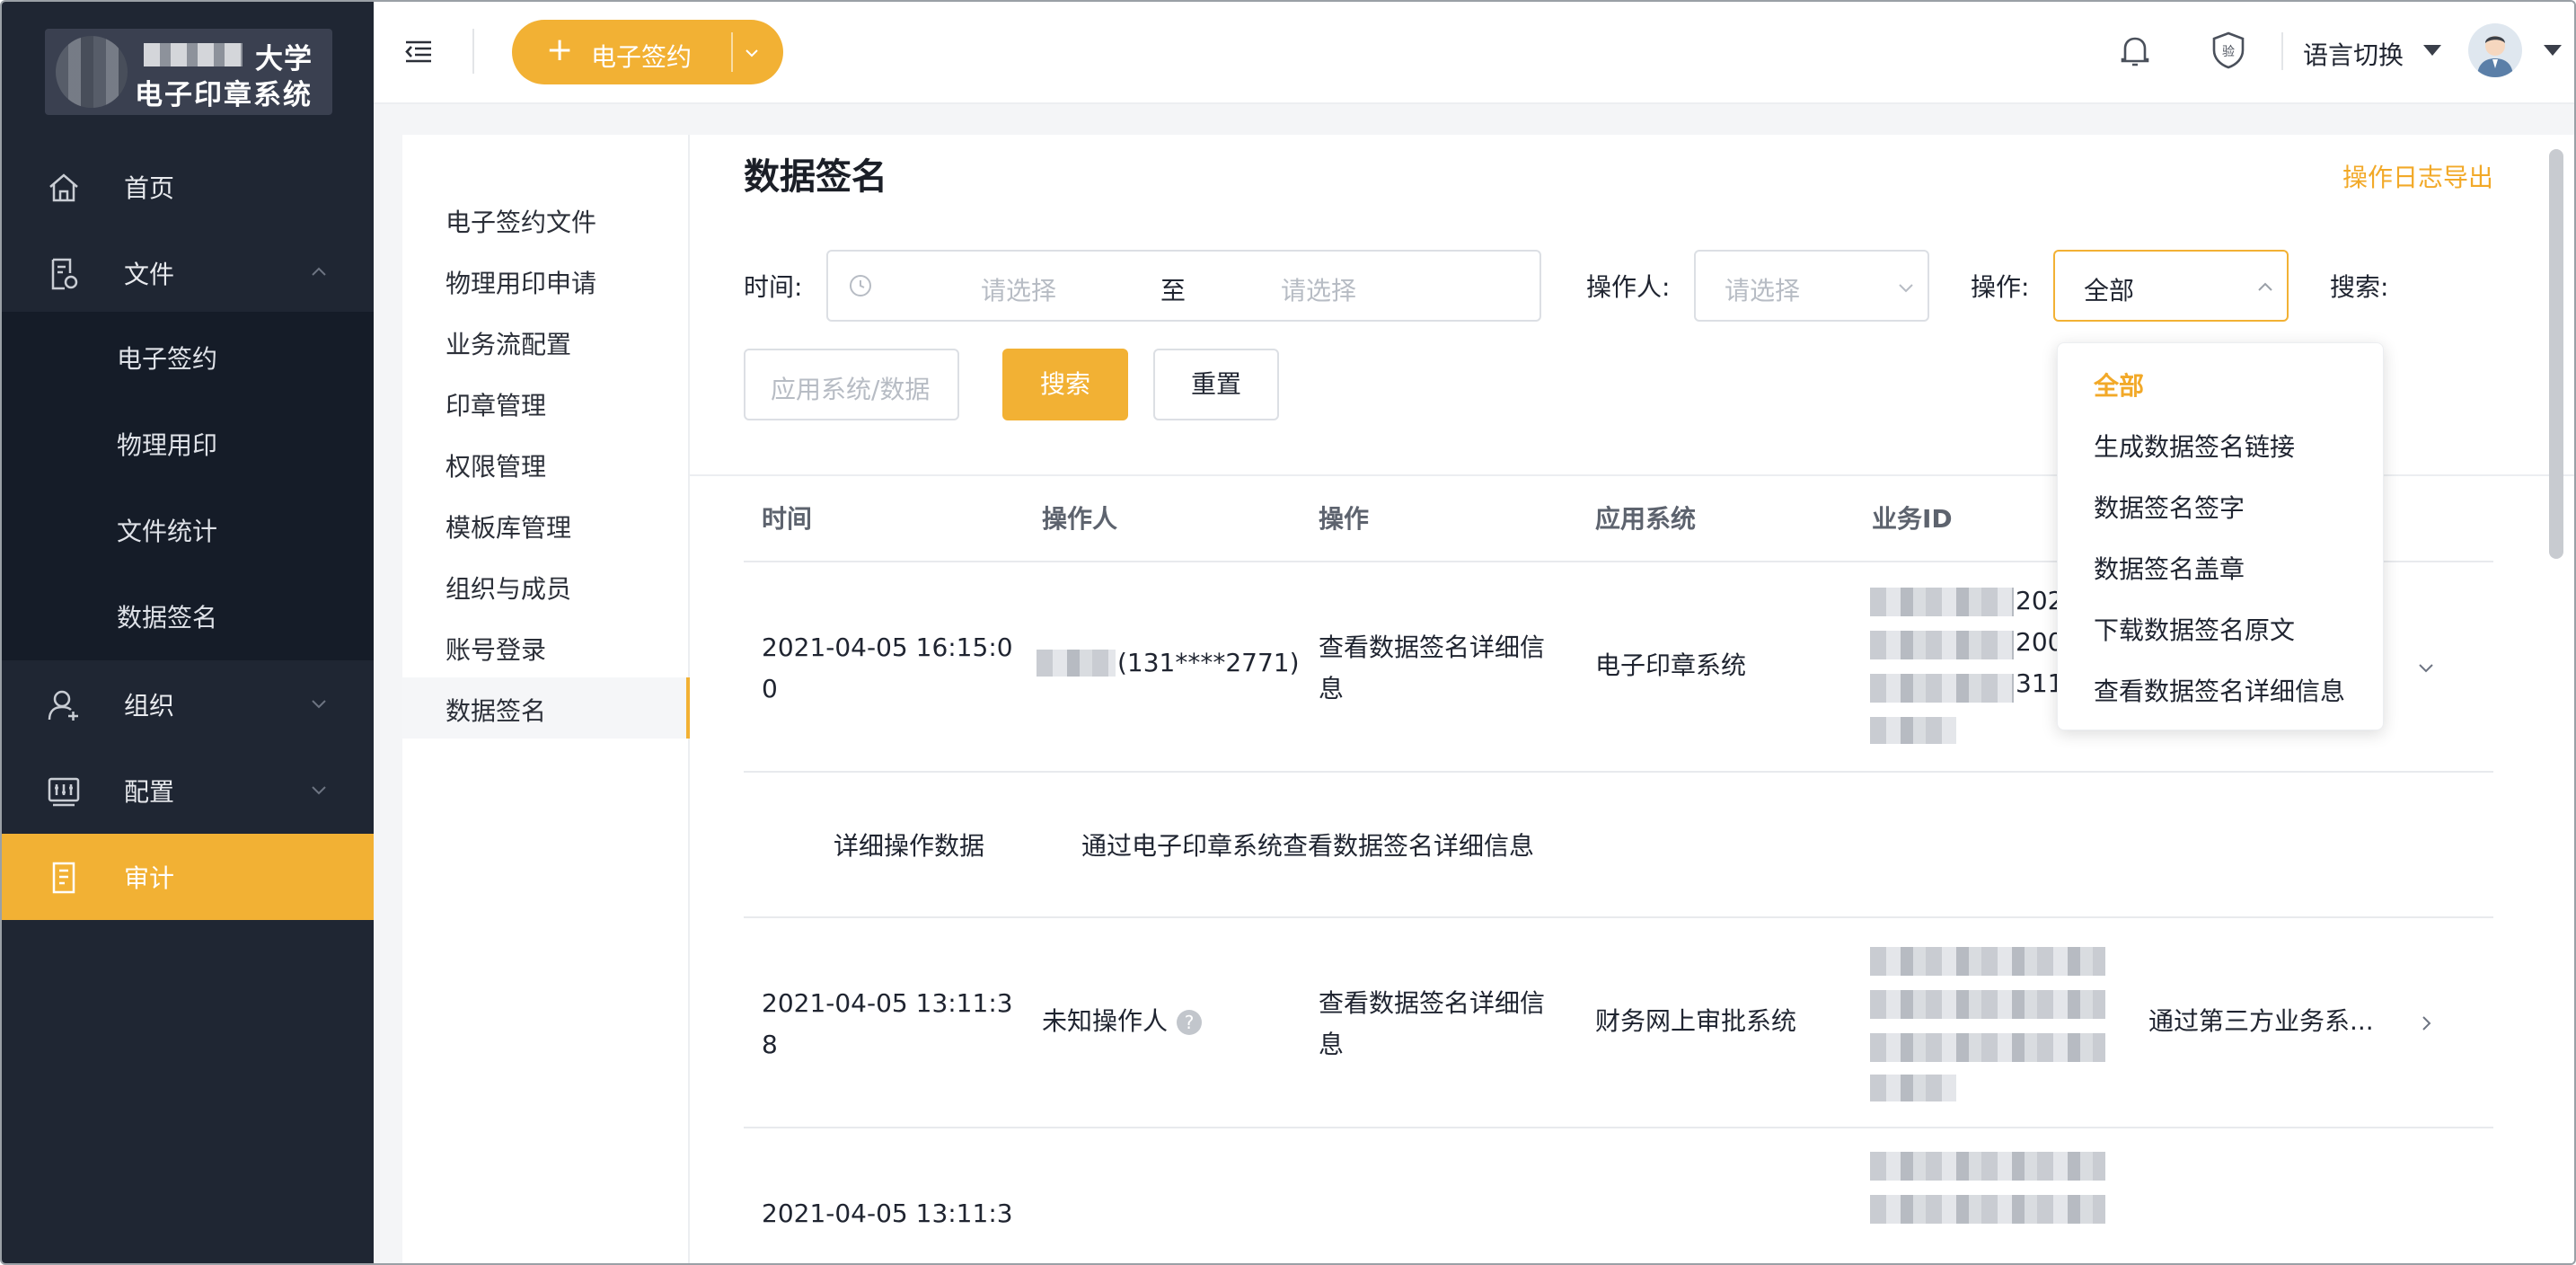 The height and width of the screenshot is (1265, 2576). What do you see at coordinates (188, 704) in the screenshot?
I see `menu-item-organization: 组织` at bounding box center [188, 704].